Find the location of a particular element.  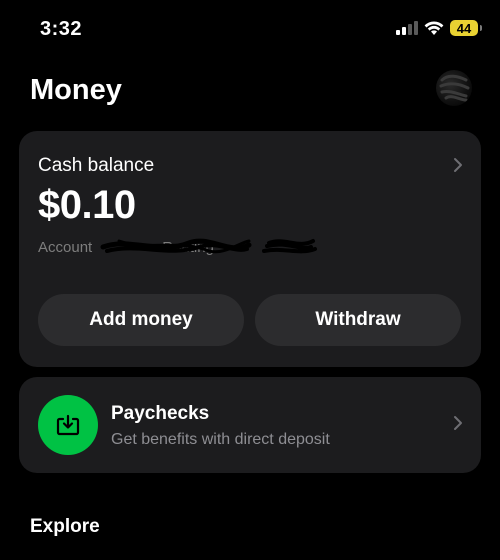

account-number-redaction is located at coordinates (208, 246).